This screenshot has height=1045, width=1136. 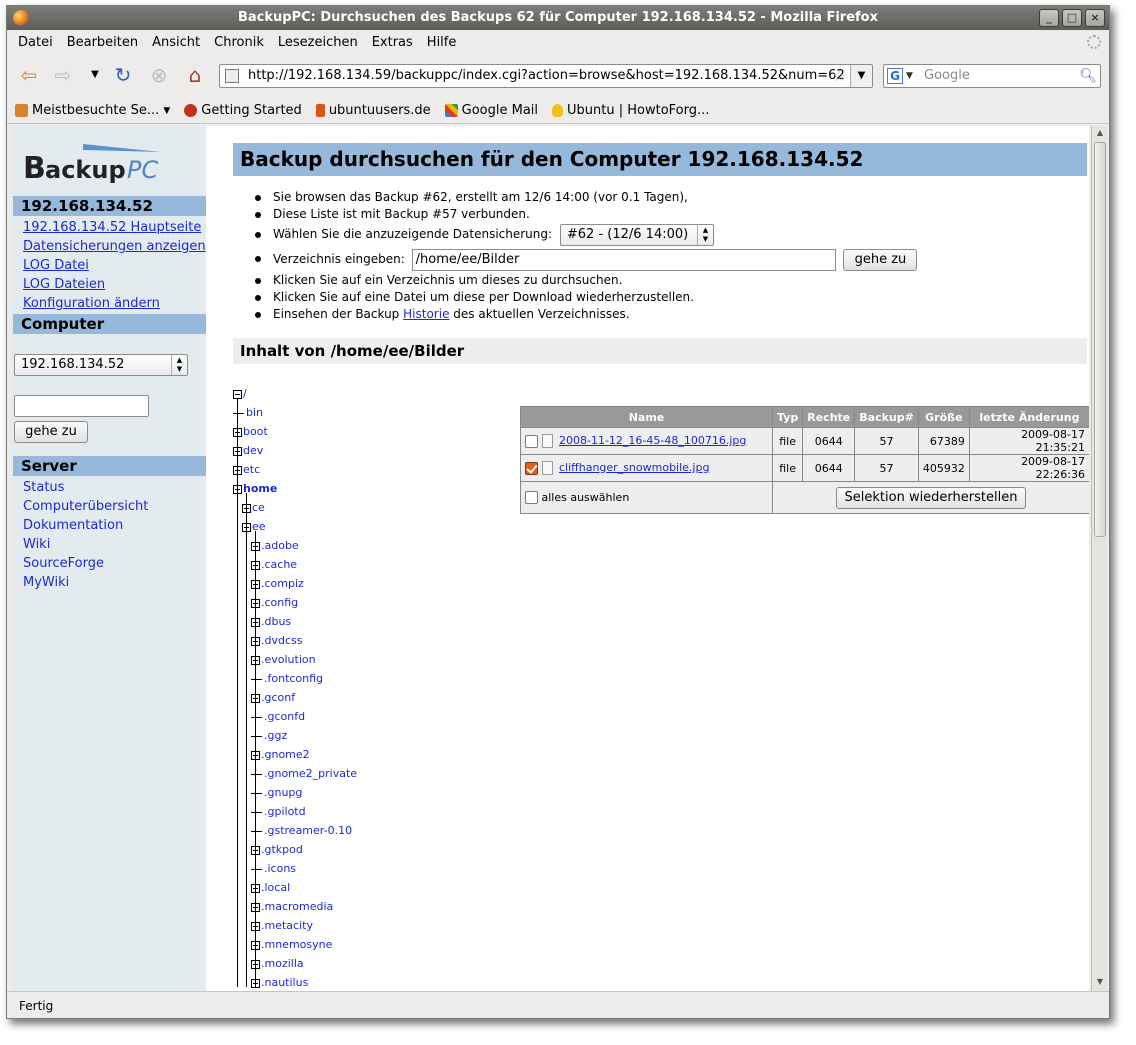 What do you see at coordinates (276, 640) in the screenshot?
I see `tree-node: .dvdcss` at bounding box center [276, 640].